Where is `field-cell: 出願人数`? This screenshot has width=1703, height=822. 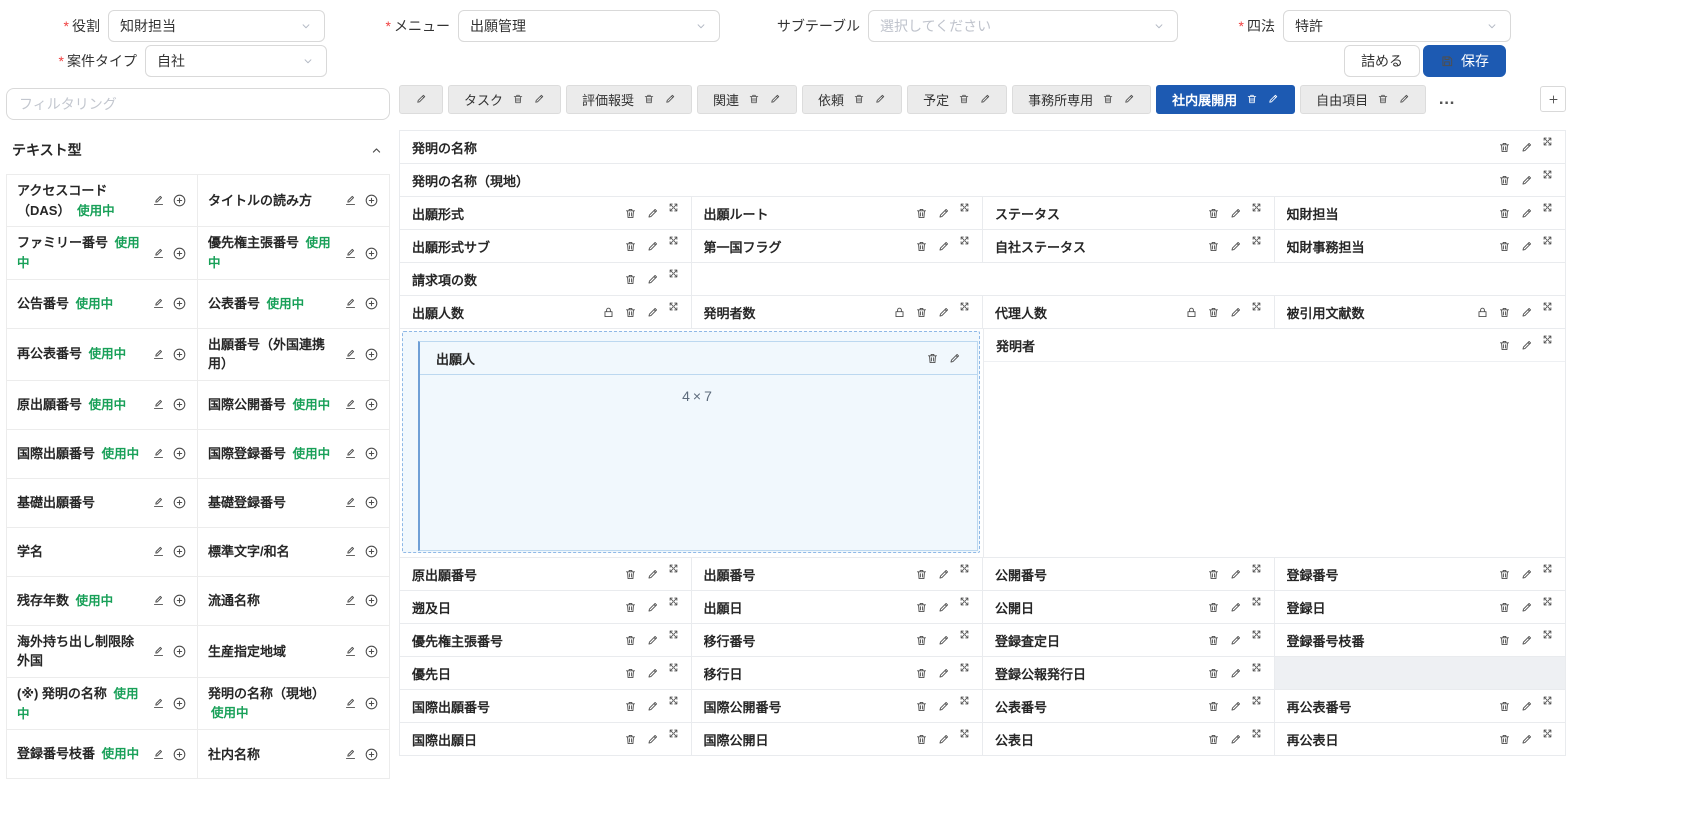 field-cell: 出願人数 is located at coordinates (546, 312).